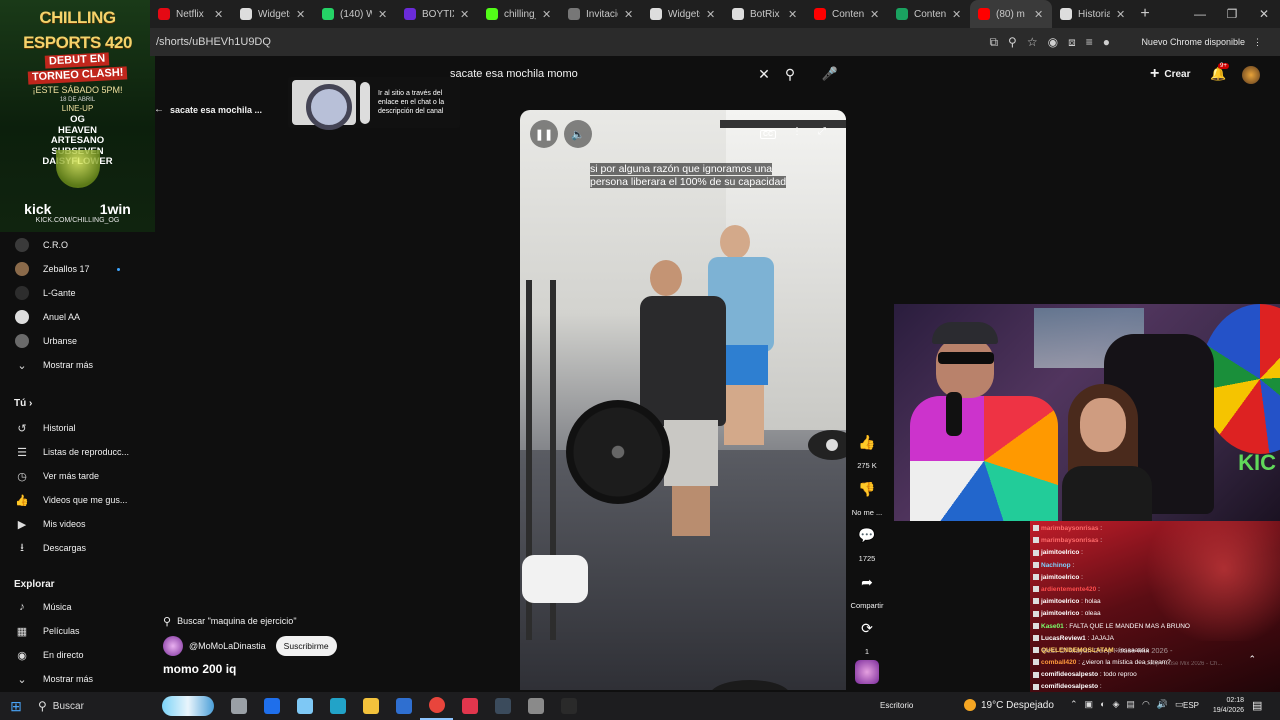  What do you see at coordinates (70, 341) in the screenshot?
I see `sidebar-subscription: Urbanse` at bounding box center [70, 341].